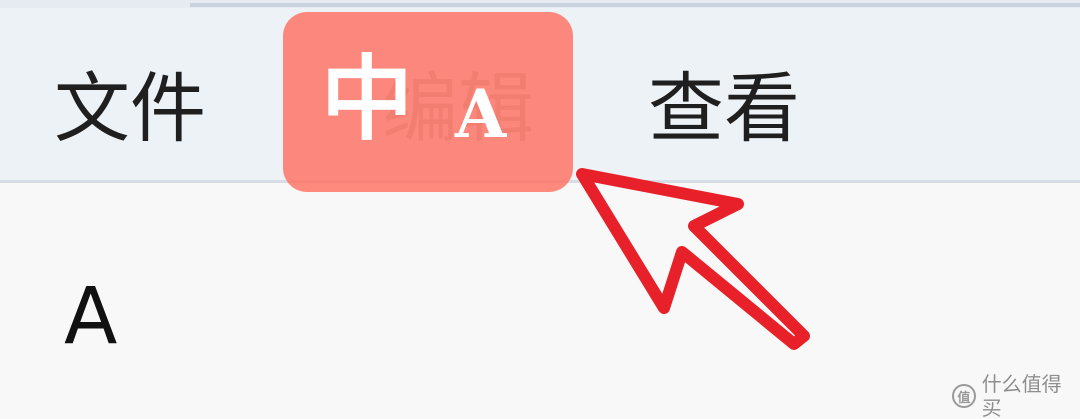 This screenshot has width=1080, height=419. What do you see at coordinates (635, 5) in the screenshot?
I see `top-strip-divider` at bounding box center [635, 5].